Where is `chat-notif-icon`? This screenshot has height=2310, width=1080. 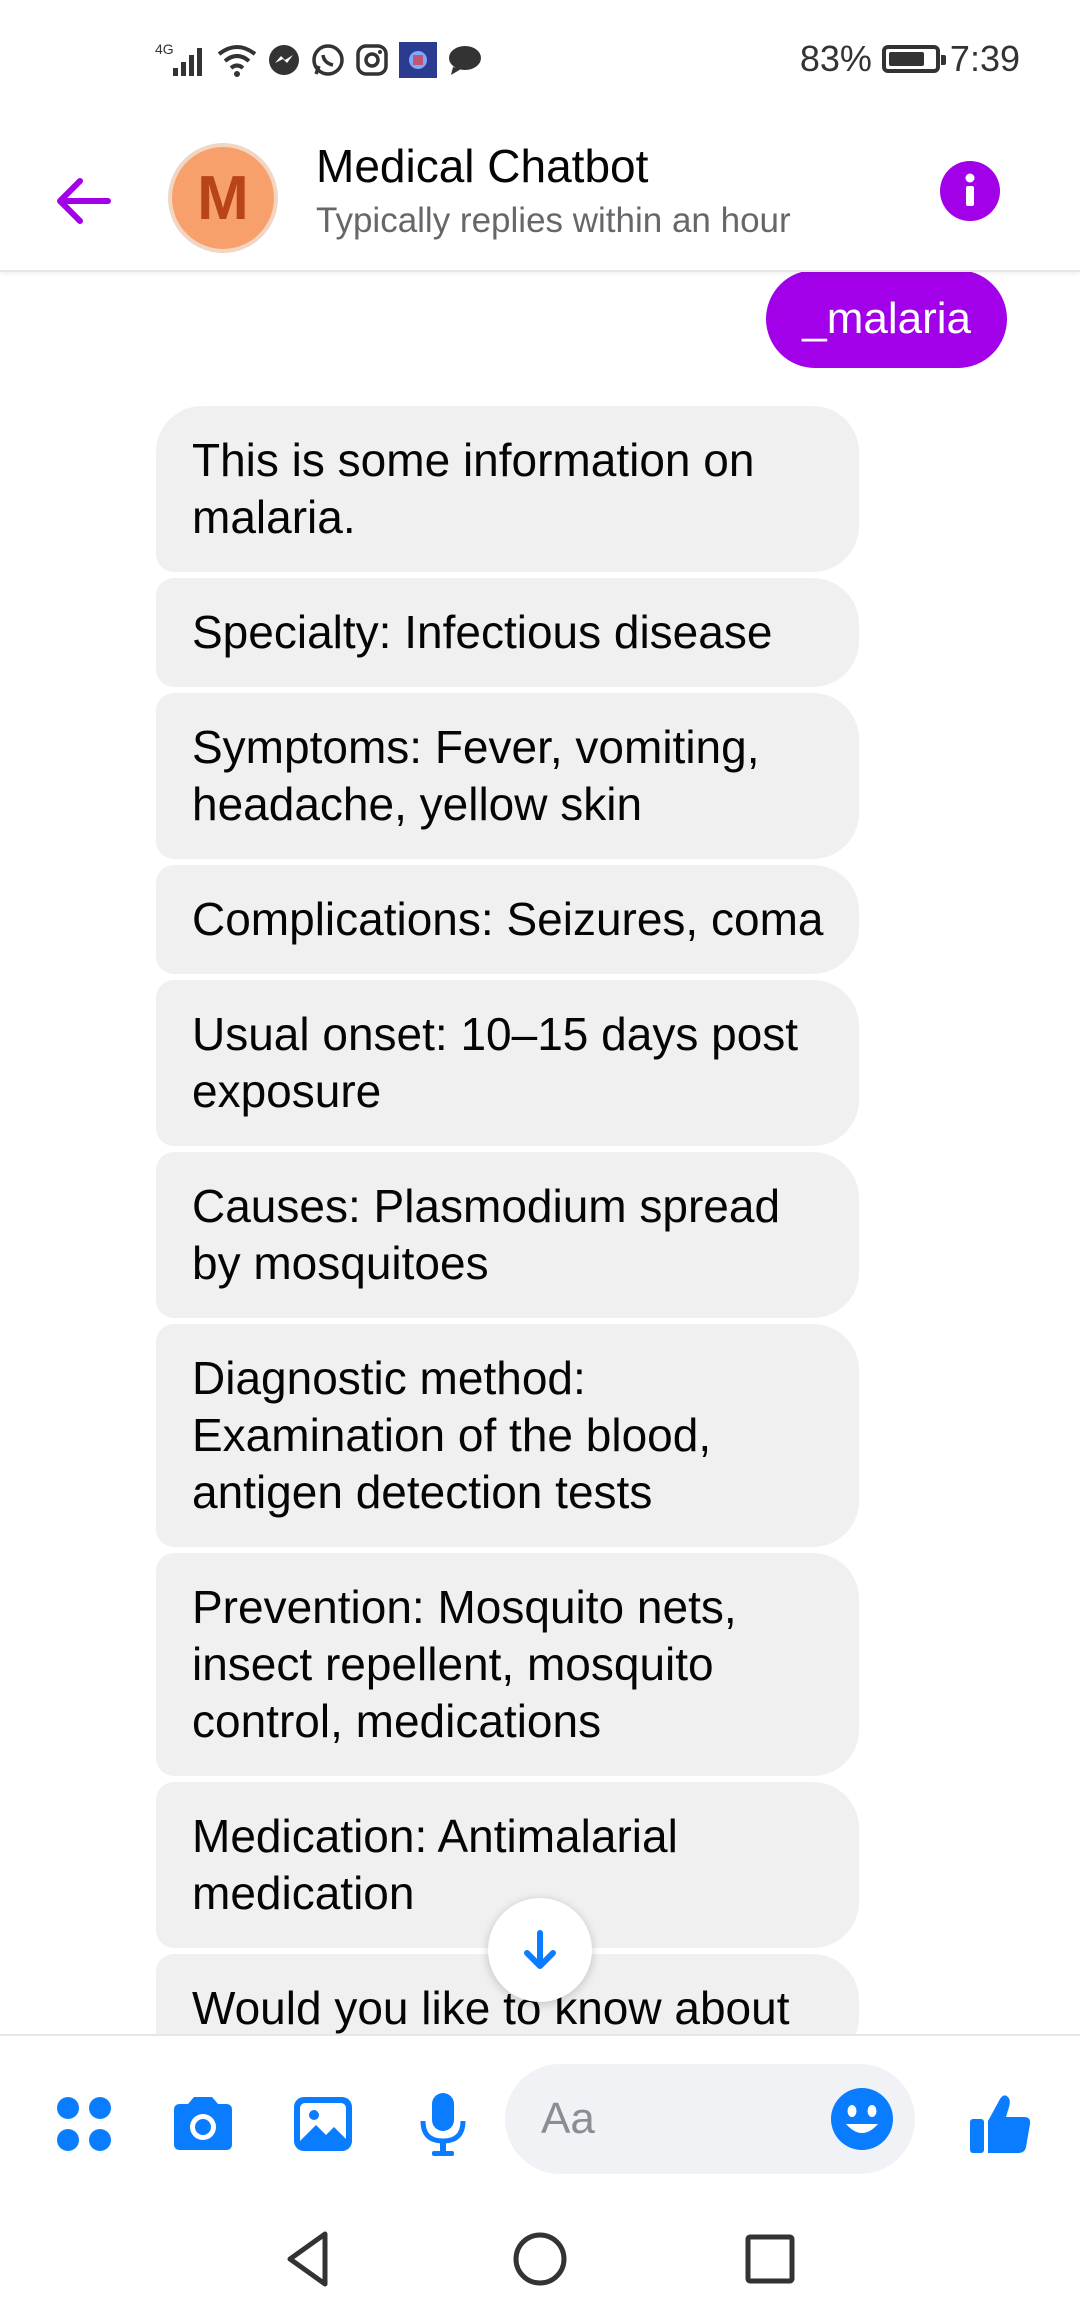
chat-notif-icon is located at coordinates (465, 60).